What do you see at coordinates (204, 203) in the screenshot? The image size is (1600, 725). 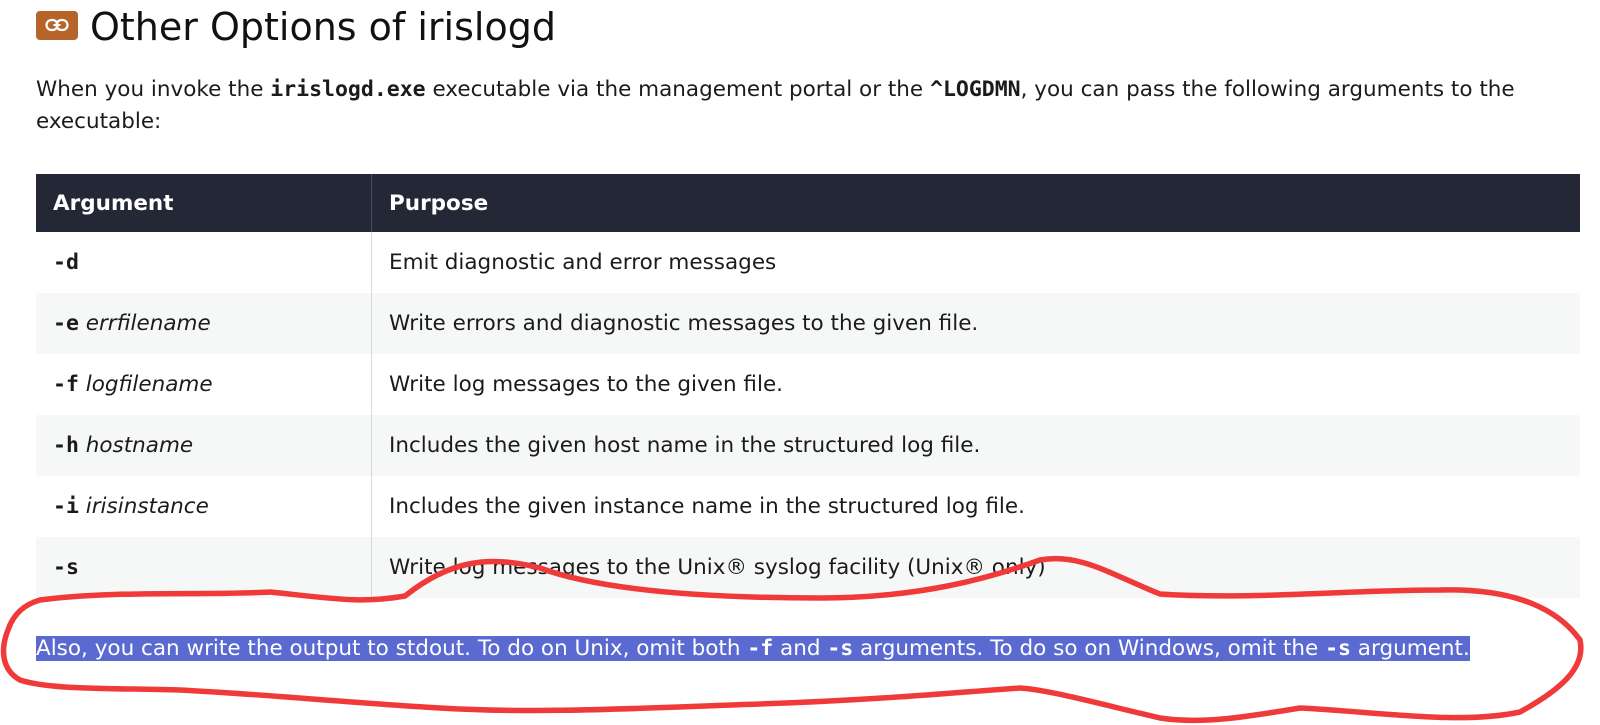 I see `header-argument: Argument` at bounding box center [204, 203].